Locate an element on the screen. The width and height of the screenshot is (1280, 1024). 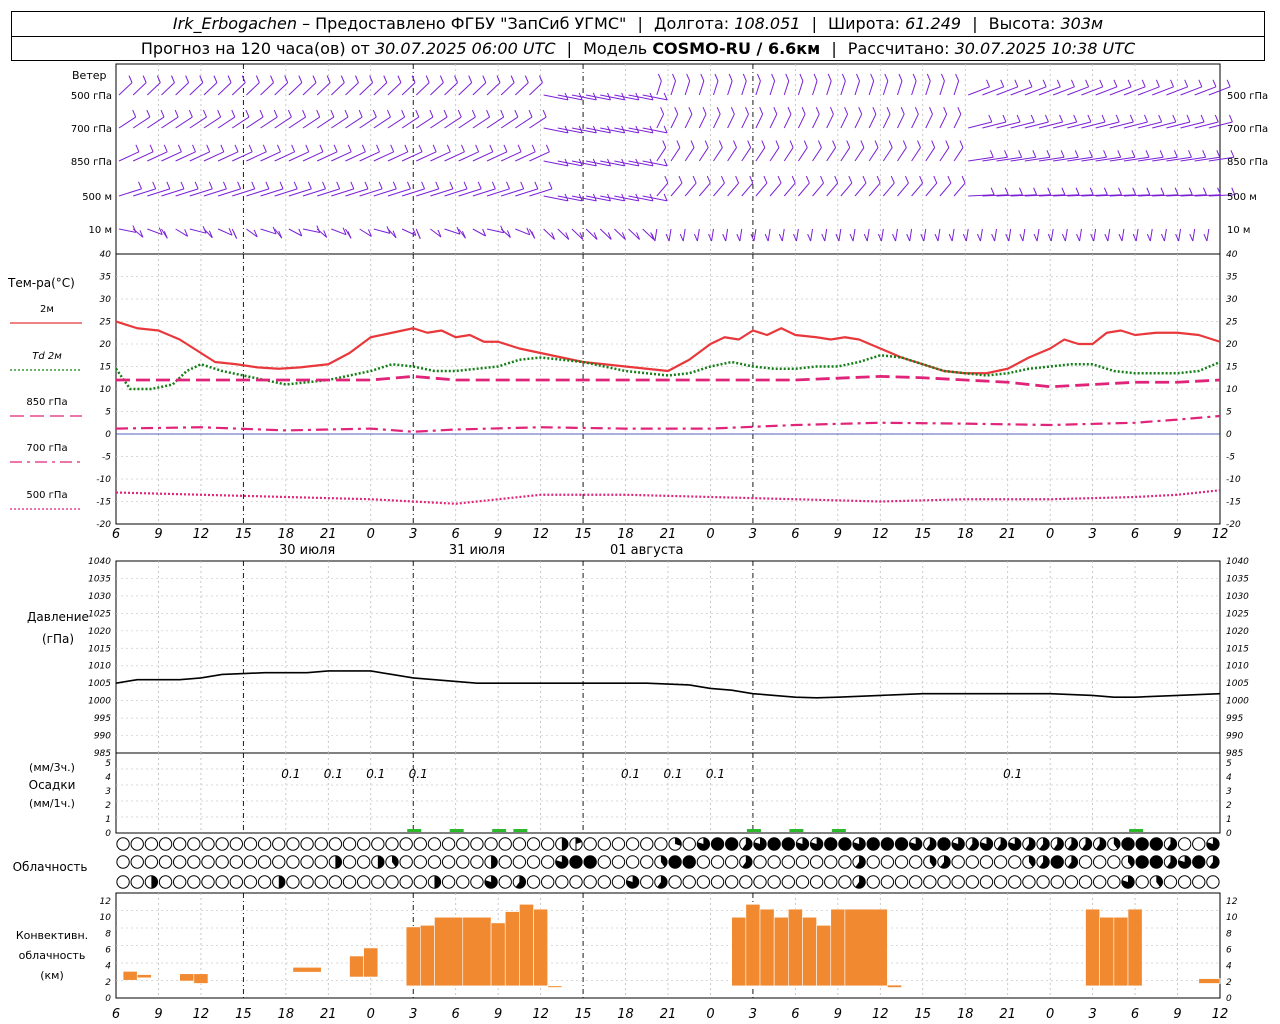
conv-ytick-left: 8 is located at coordinates (108, 934).